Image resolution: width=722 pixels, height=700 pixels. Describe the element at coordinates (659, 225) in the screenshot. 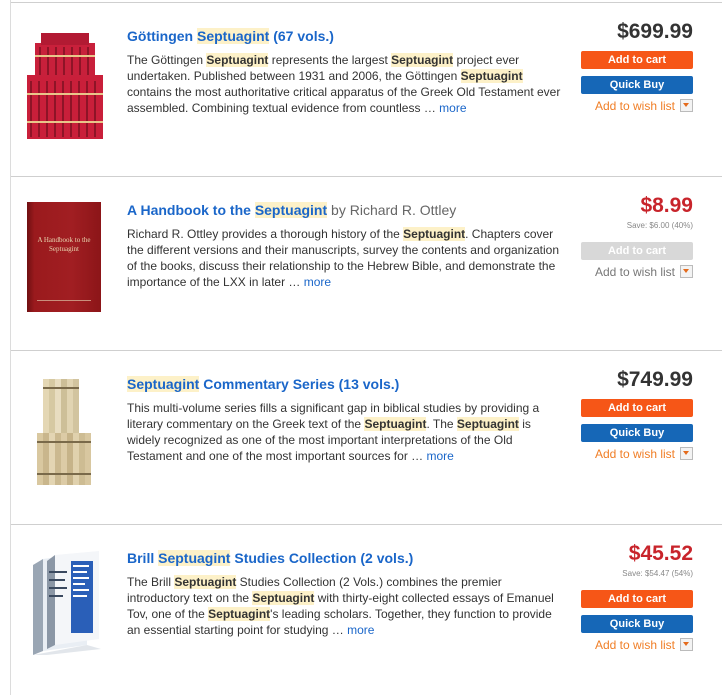

I see `savings-text: Save: $6.00 (40%)` at that location.